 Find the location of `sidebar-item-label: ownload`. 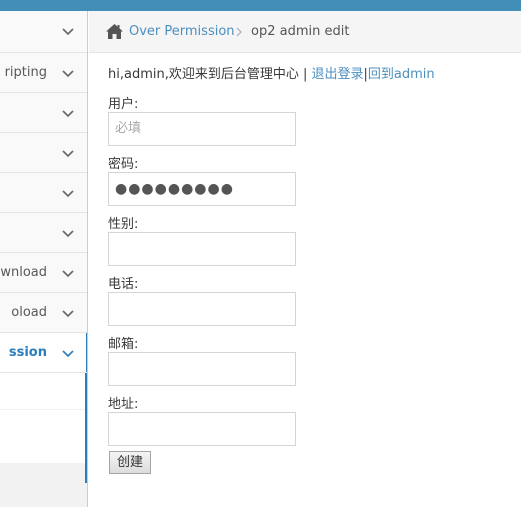

sidebar-item-label: ownload is located at coordinates (23, 272).